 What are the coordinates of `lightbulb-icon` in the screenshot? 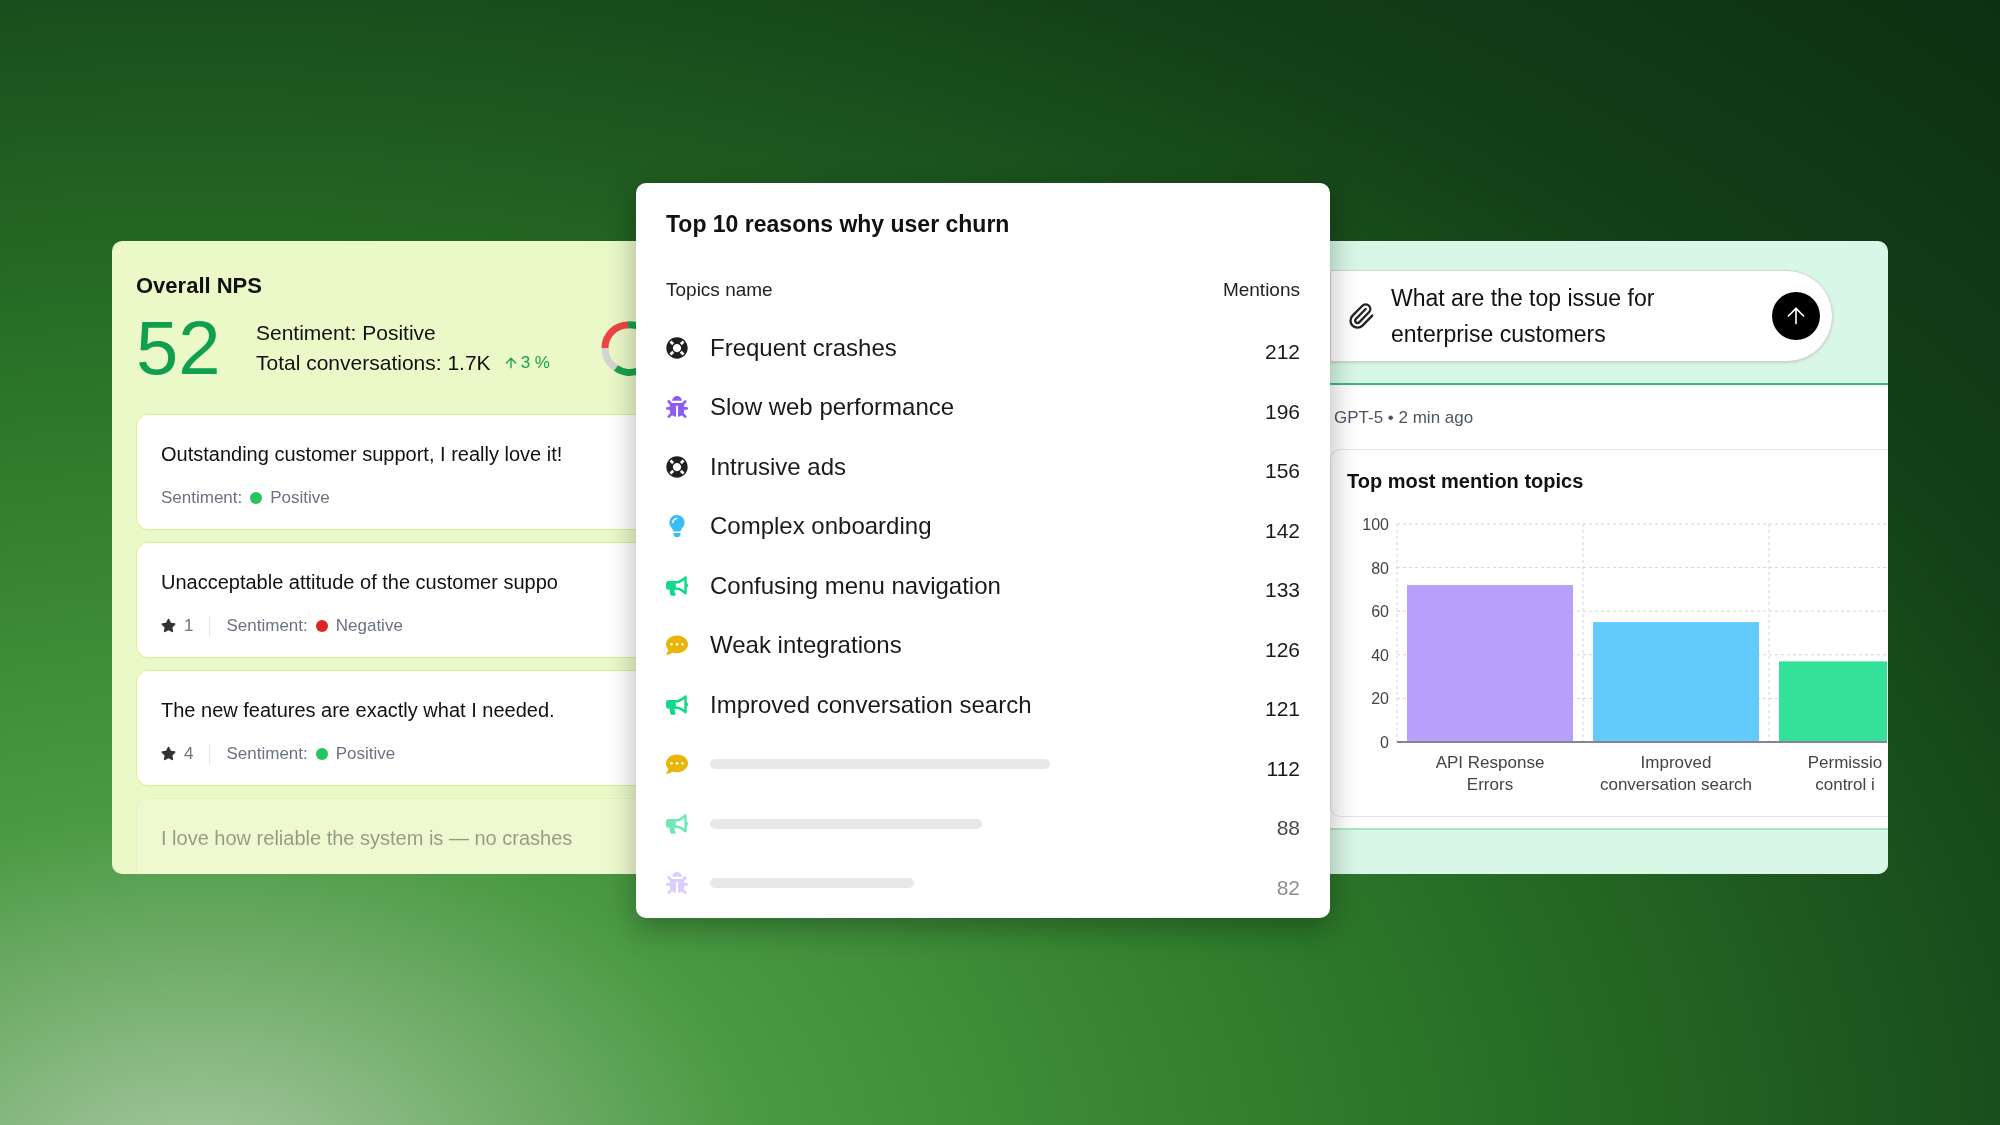 It's located at (677, 526).